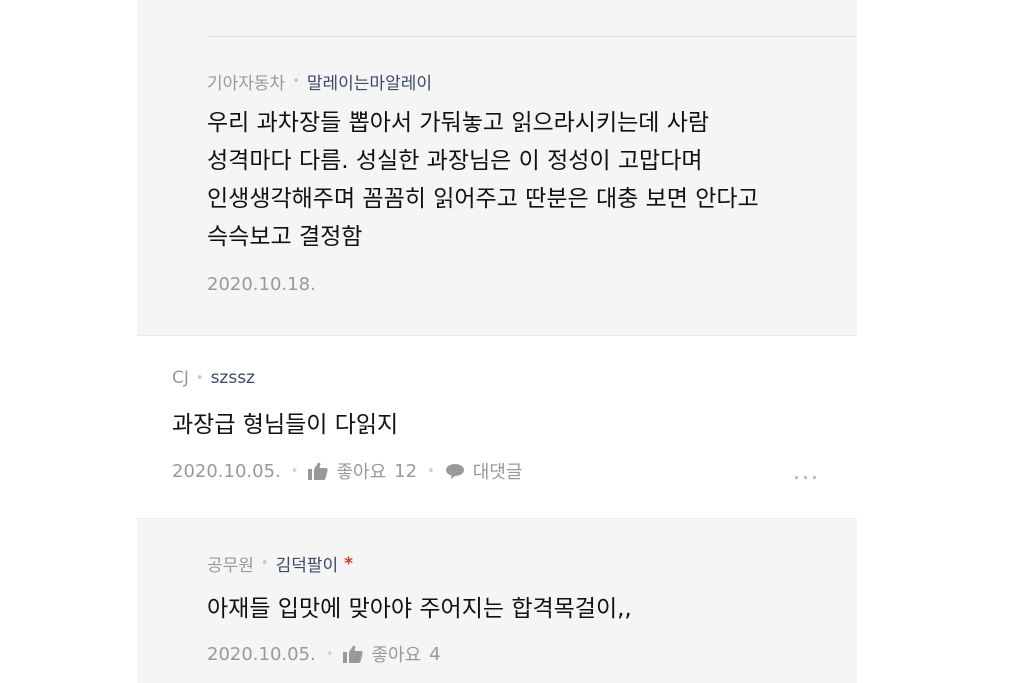 The height and width of the screenshot is (683, 1027). I want to click on comment-line: 성격마다 다름. 성실한 과장님은 이 정성이 고맙다며, so click(455, 161).